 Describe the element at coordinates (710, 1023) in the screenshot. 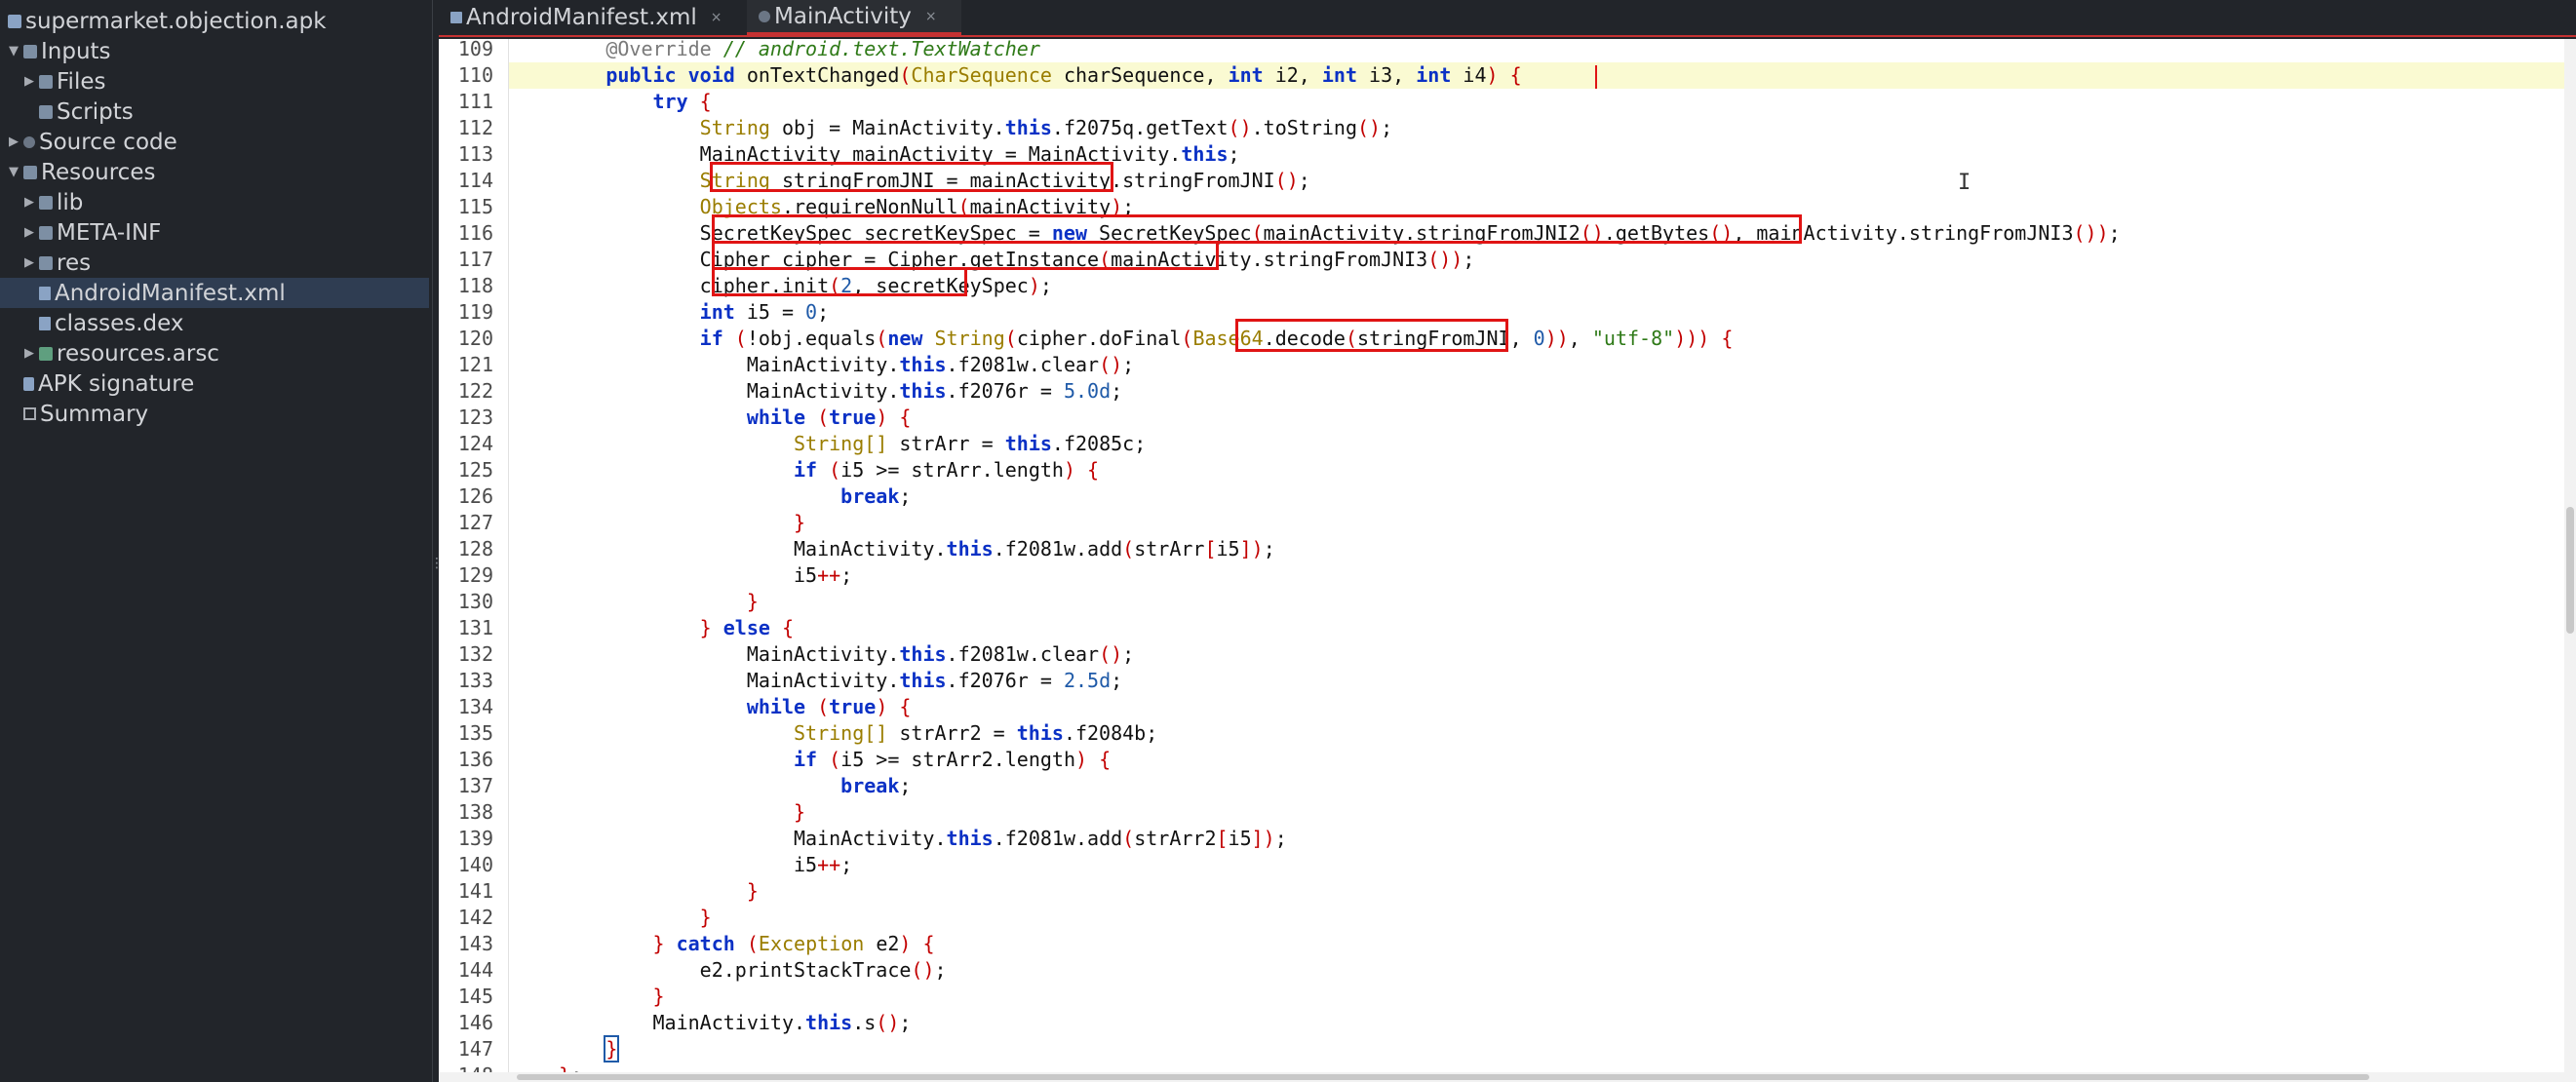

I see `code-line: MainActivity.this.s();` at that location.